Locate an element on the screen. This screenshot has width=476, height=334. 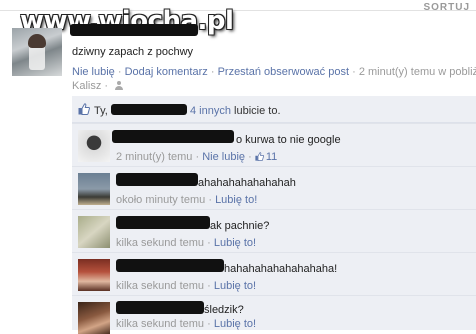
comment-time: 2 minut(y) temu is located at coordinates (154, 157).